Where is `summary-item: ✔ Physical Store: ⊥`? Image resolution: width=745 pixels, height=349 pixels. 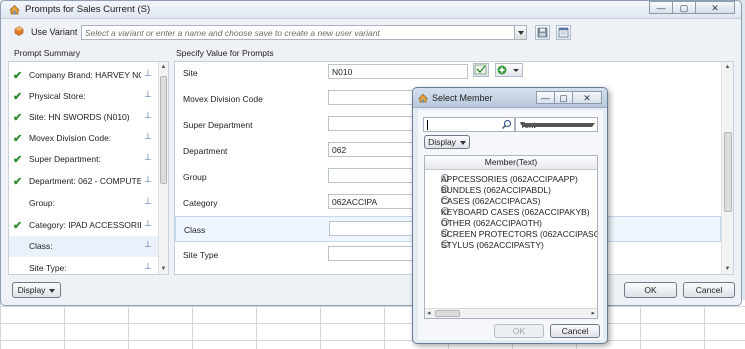 summary-item: ✔ Physical Store: ⊥ is located at coordinates (84, 96).